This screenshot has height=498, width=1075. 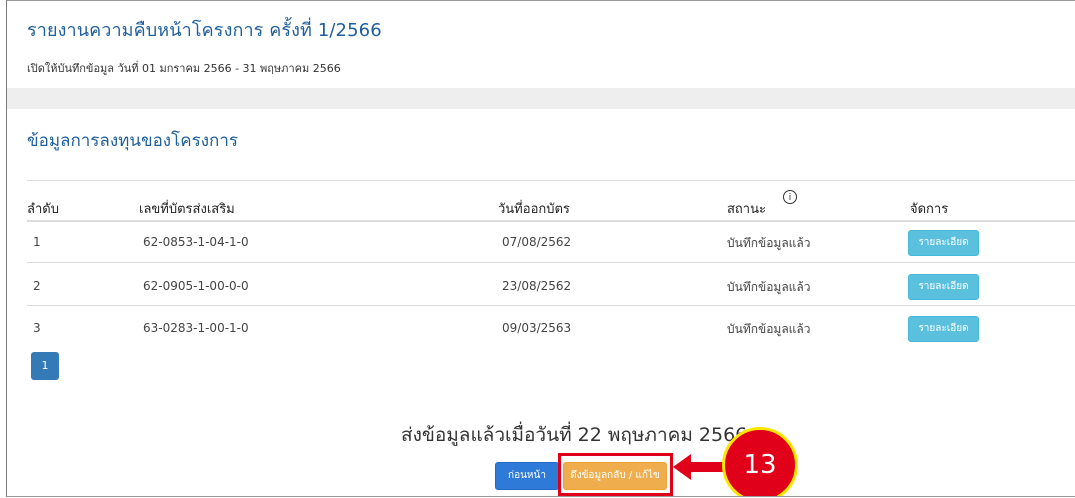 What do you see at coordinates (929, 209) in the screenshot?
I see `column-header-manage: จัดการ` at bounding box center [929, 209].